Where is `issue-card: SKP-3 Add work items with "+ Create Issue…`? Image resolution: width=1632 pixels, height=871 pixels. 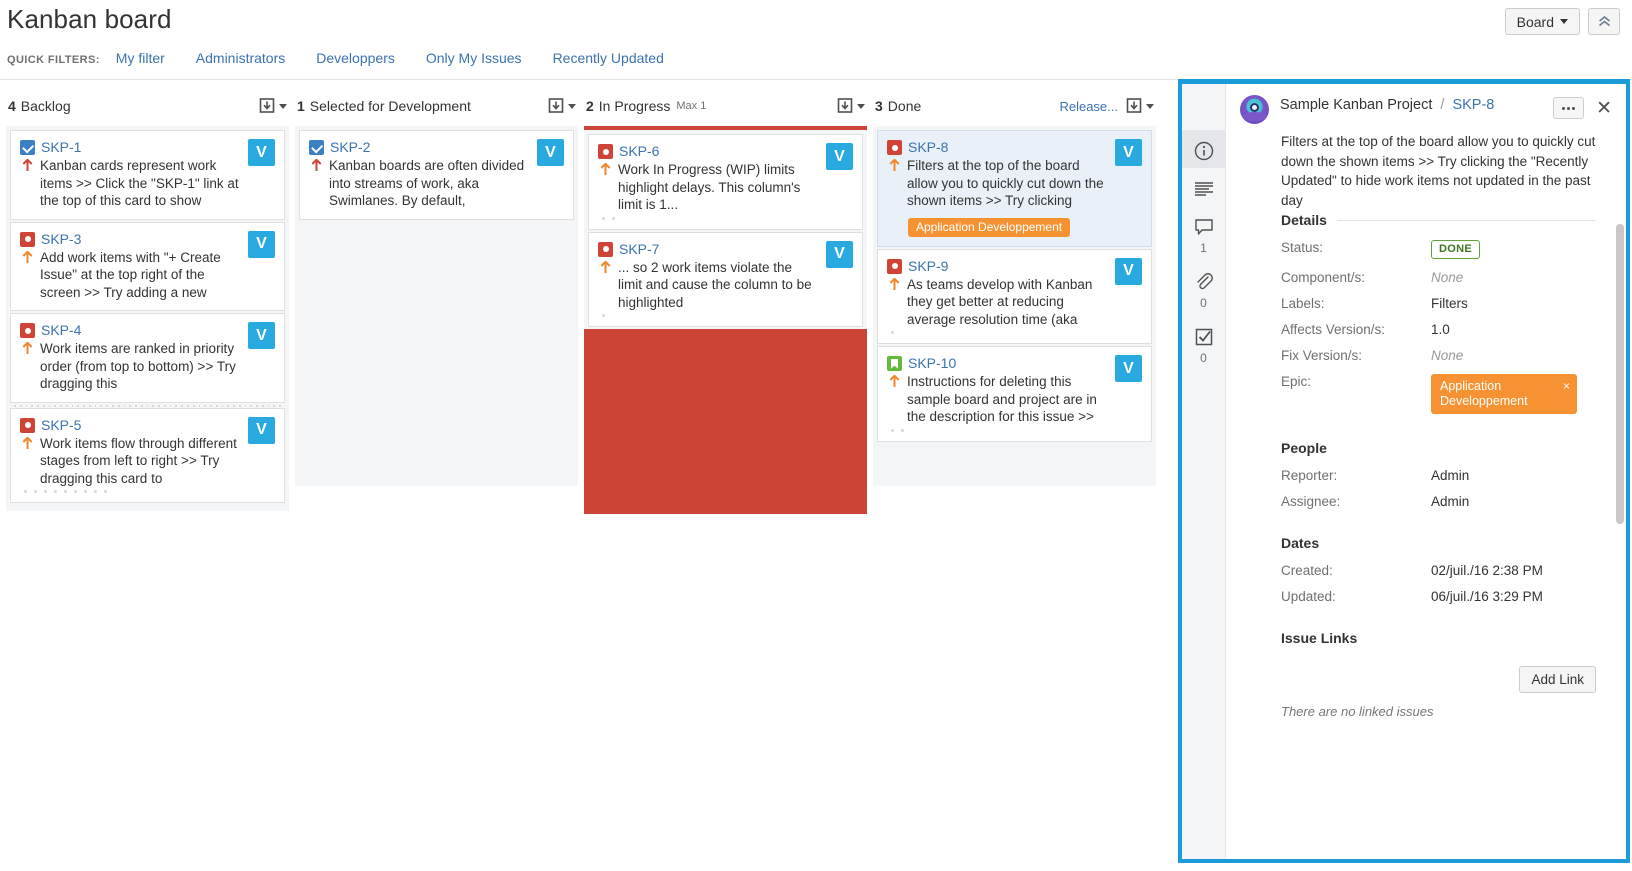 issue-card: SKP-3 Add work items with "+ Create Issue… is located at coordinates (147, 266).